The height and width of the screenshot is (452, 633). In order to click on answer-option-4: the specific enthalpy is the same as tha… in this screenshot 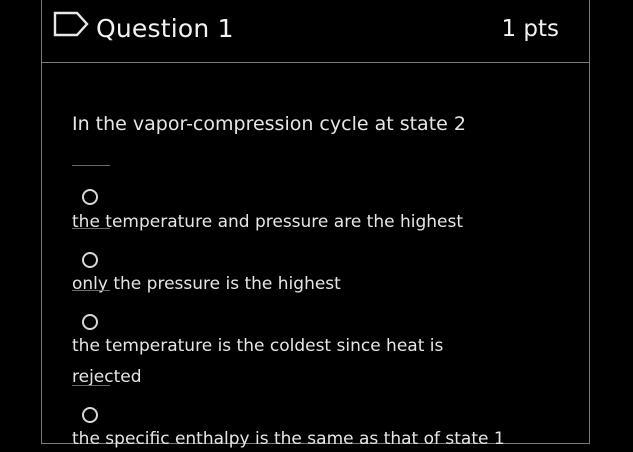, I will do `click(315, 418)`.